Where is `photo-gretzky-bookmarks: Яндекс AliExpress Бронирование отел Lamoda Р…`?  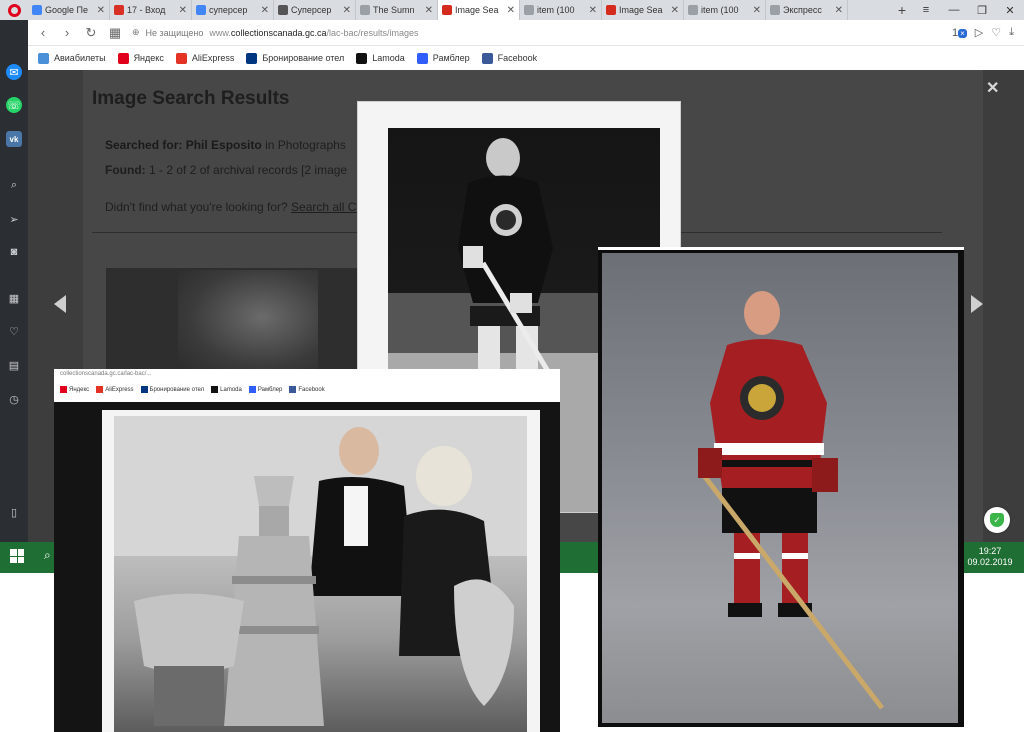
photo-gretzky-bookmarks: Яндекс AliExpress Бронирование отел Lamoda Р… is located at coordinates (192, 389).